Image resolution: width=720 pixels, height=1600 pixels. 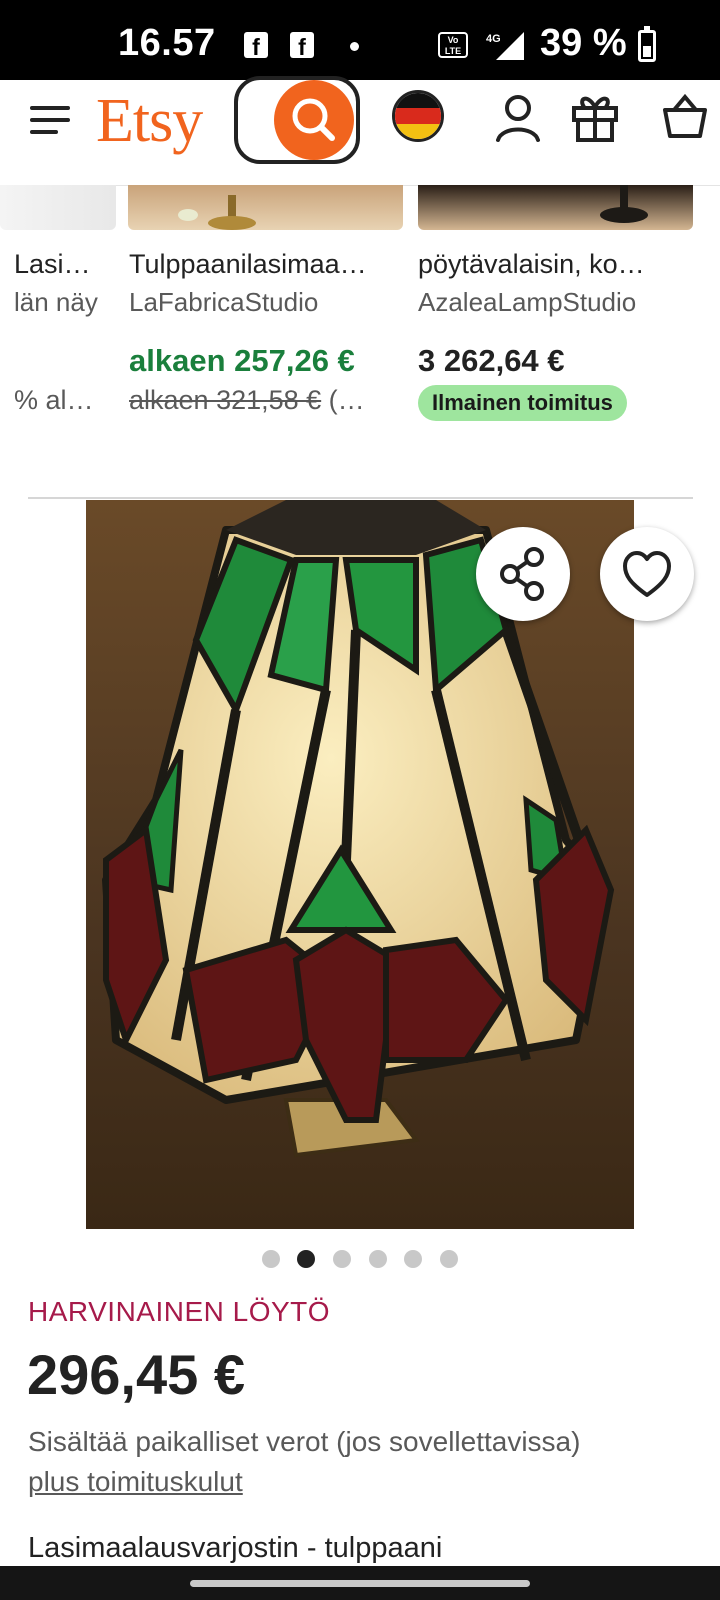 I want to click on favorite-button, so click(x=647, y=574).